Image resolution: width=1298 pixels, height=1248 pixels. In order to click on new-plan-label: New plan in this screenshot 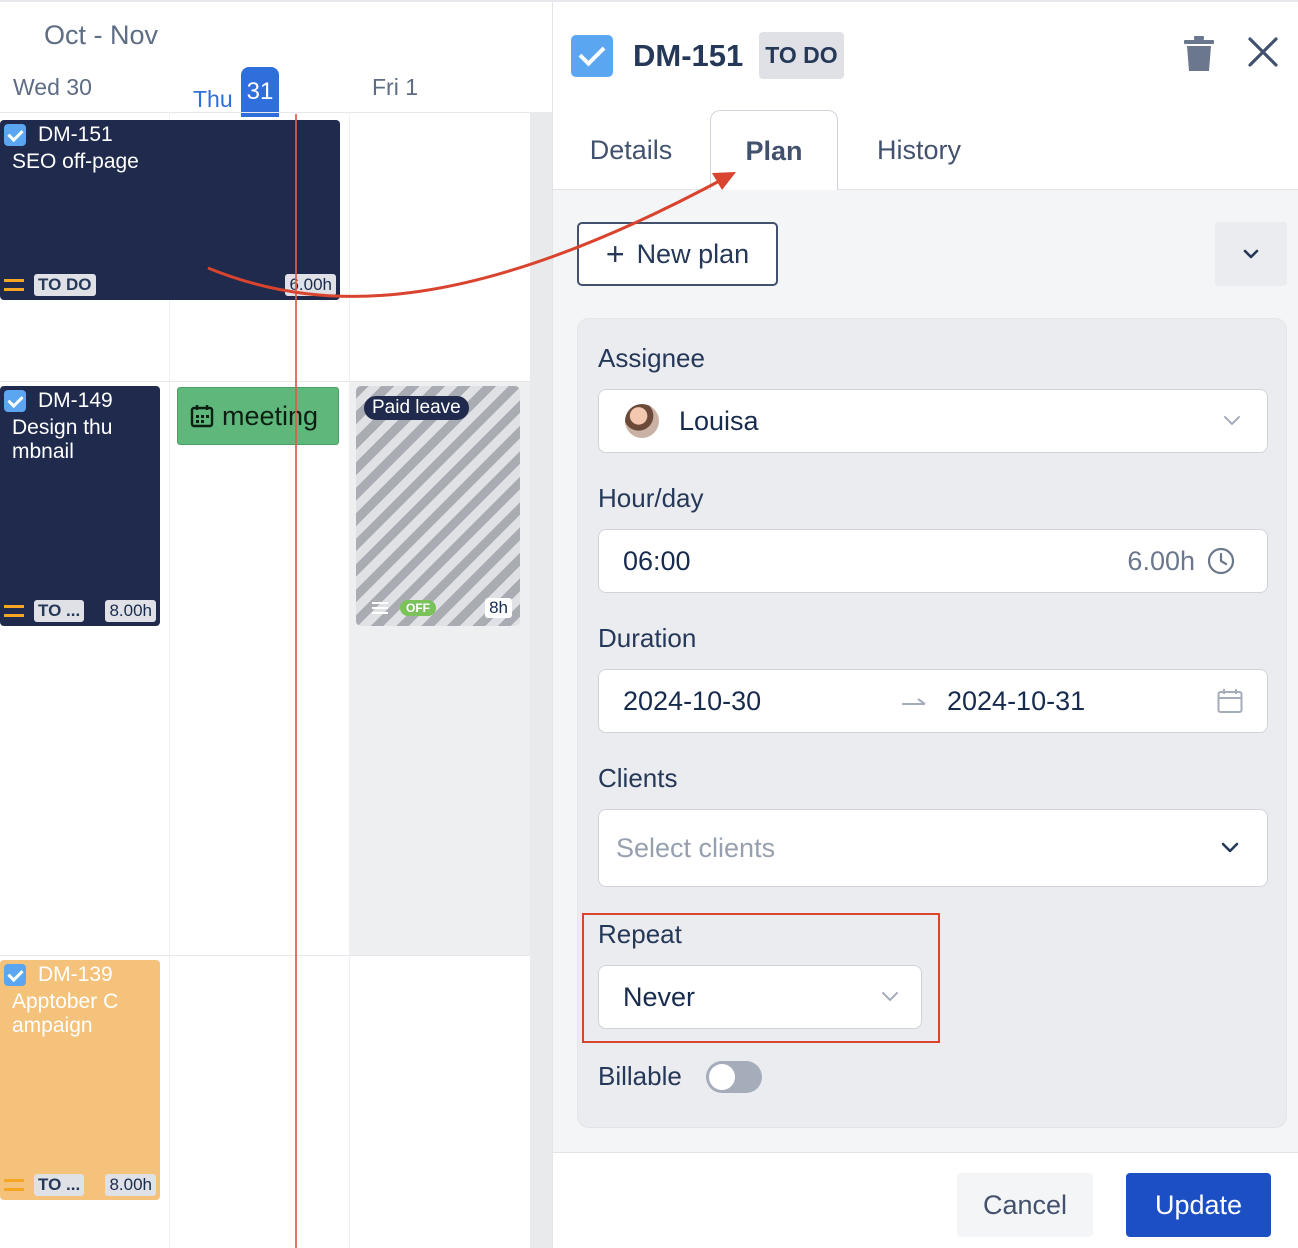, I will do `click(693, 253)`.